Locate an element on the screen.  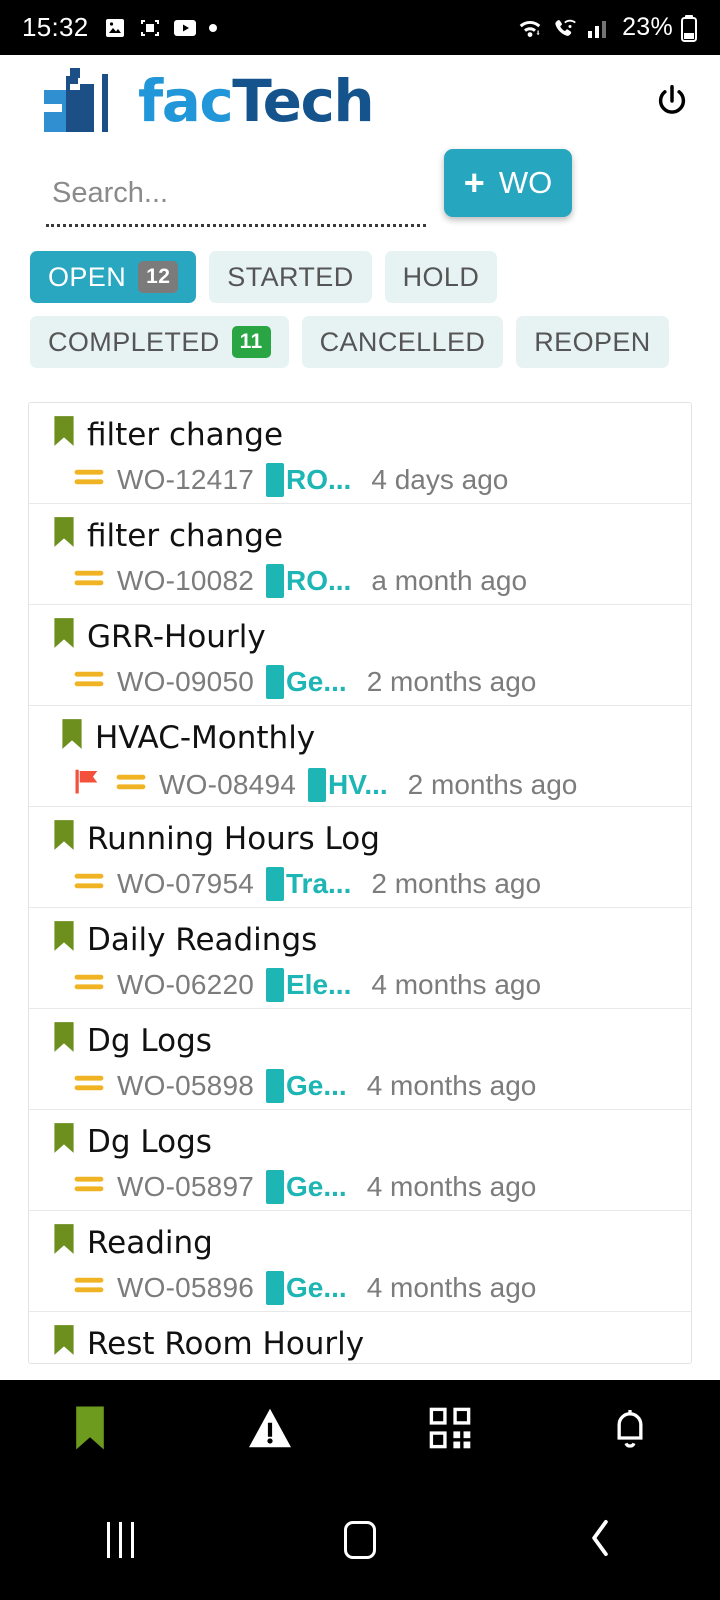
work-order-title: HVAC-Monthly is located at coordinates (205, 737).